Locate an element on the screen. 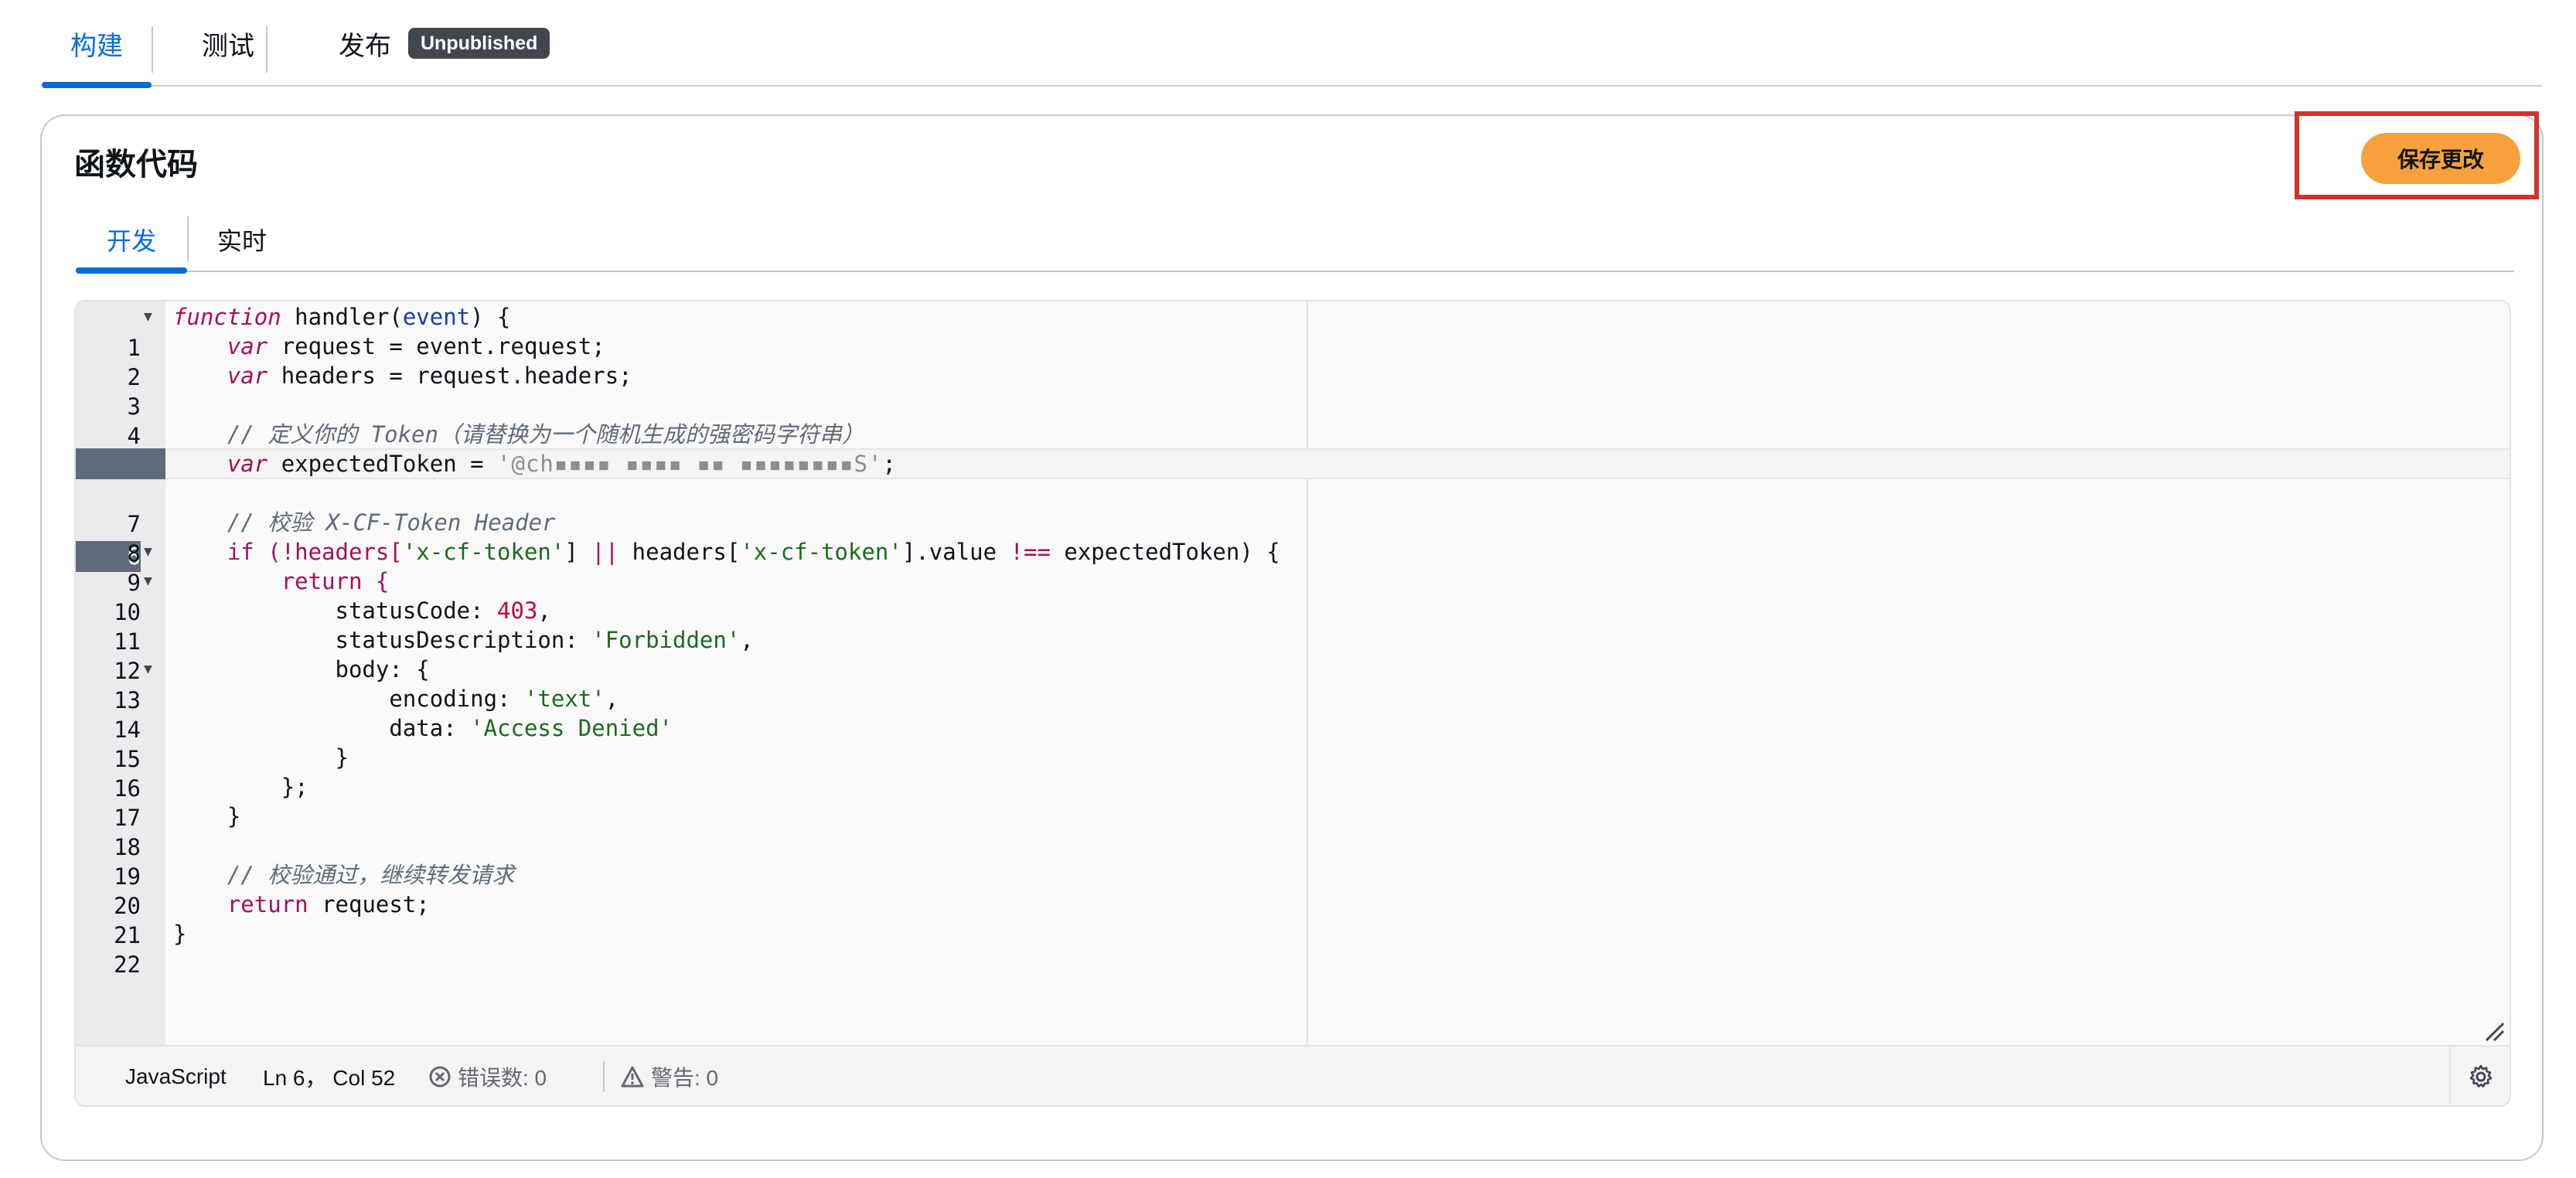  code-line: 16 } is located at coordinates (1293, 772).